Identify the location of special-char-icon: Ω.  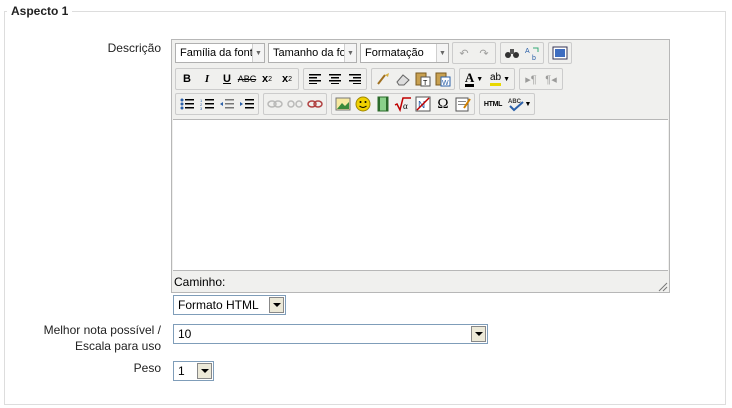
(443, 104).